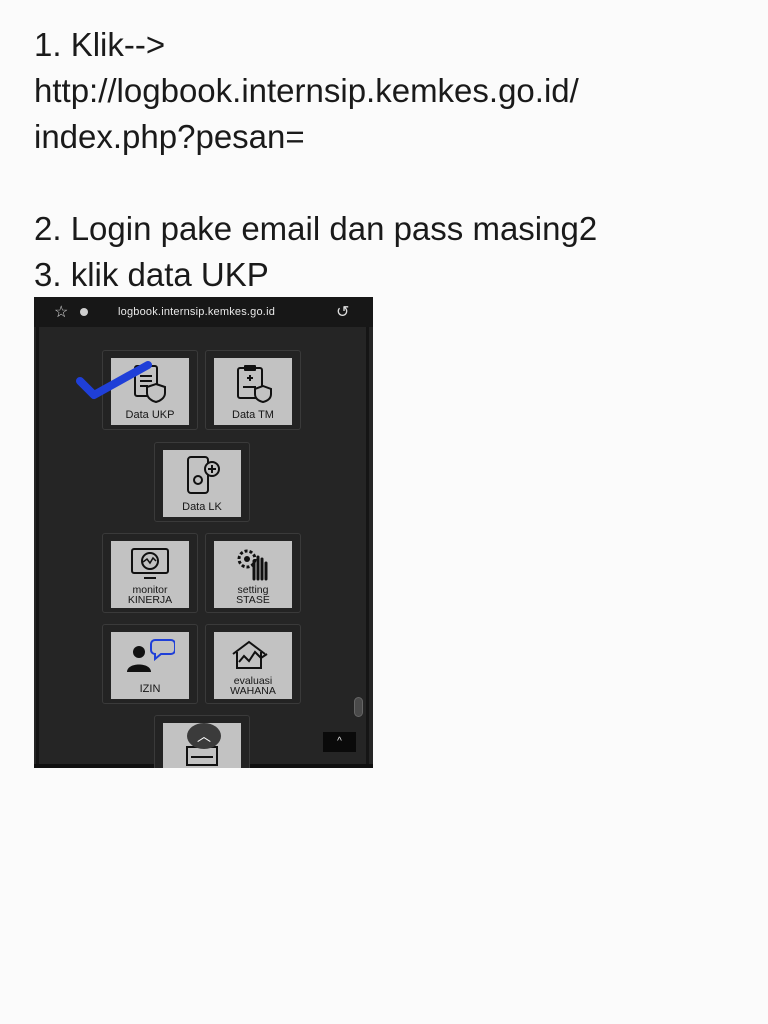 The image size is (768, 1024). What do you see at coordinates (253, 686) in the screenshot?
I see `tile-label: evaluasi WAHANA` at bounding box center [253, 686].